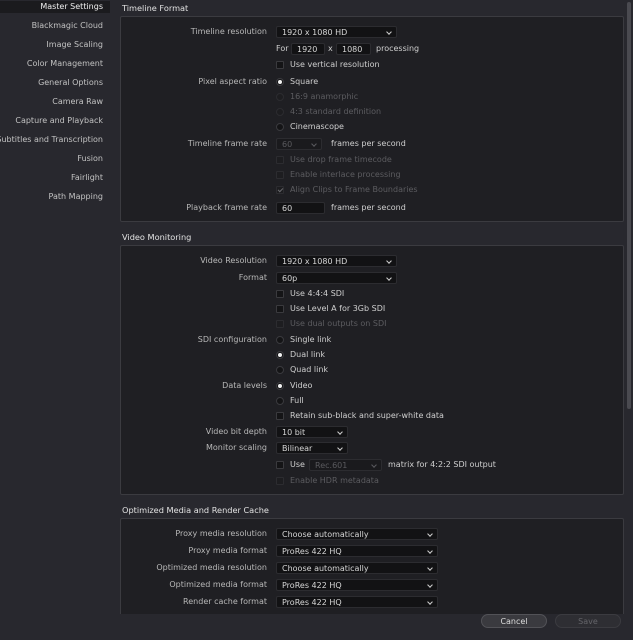  Describe the element at coordinates (280, 481) in the screenshot. I see `hdr-checkbox` at that location.